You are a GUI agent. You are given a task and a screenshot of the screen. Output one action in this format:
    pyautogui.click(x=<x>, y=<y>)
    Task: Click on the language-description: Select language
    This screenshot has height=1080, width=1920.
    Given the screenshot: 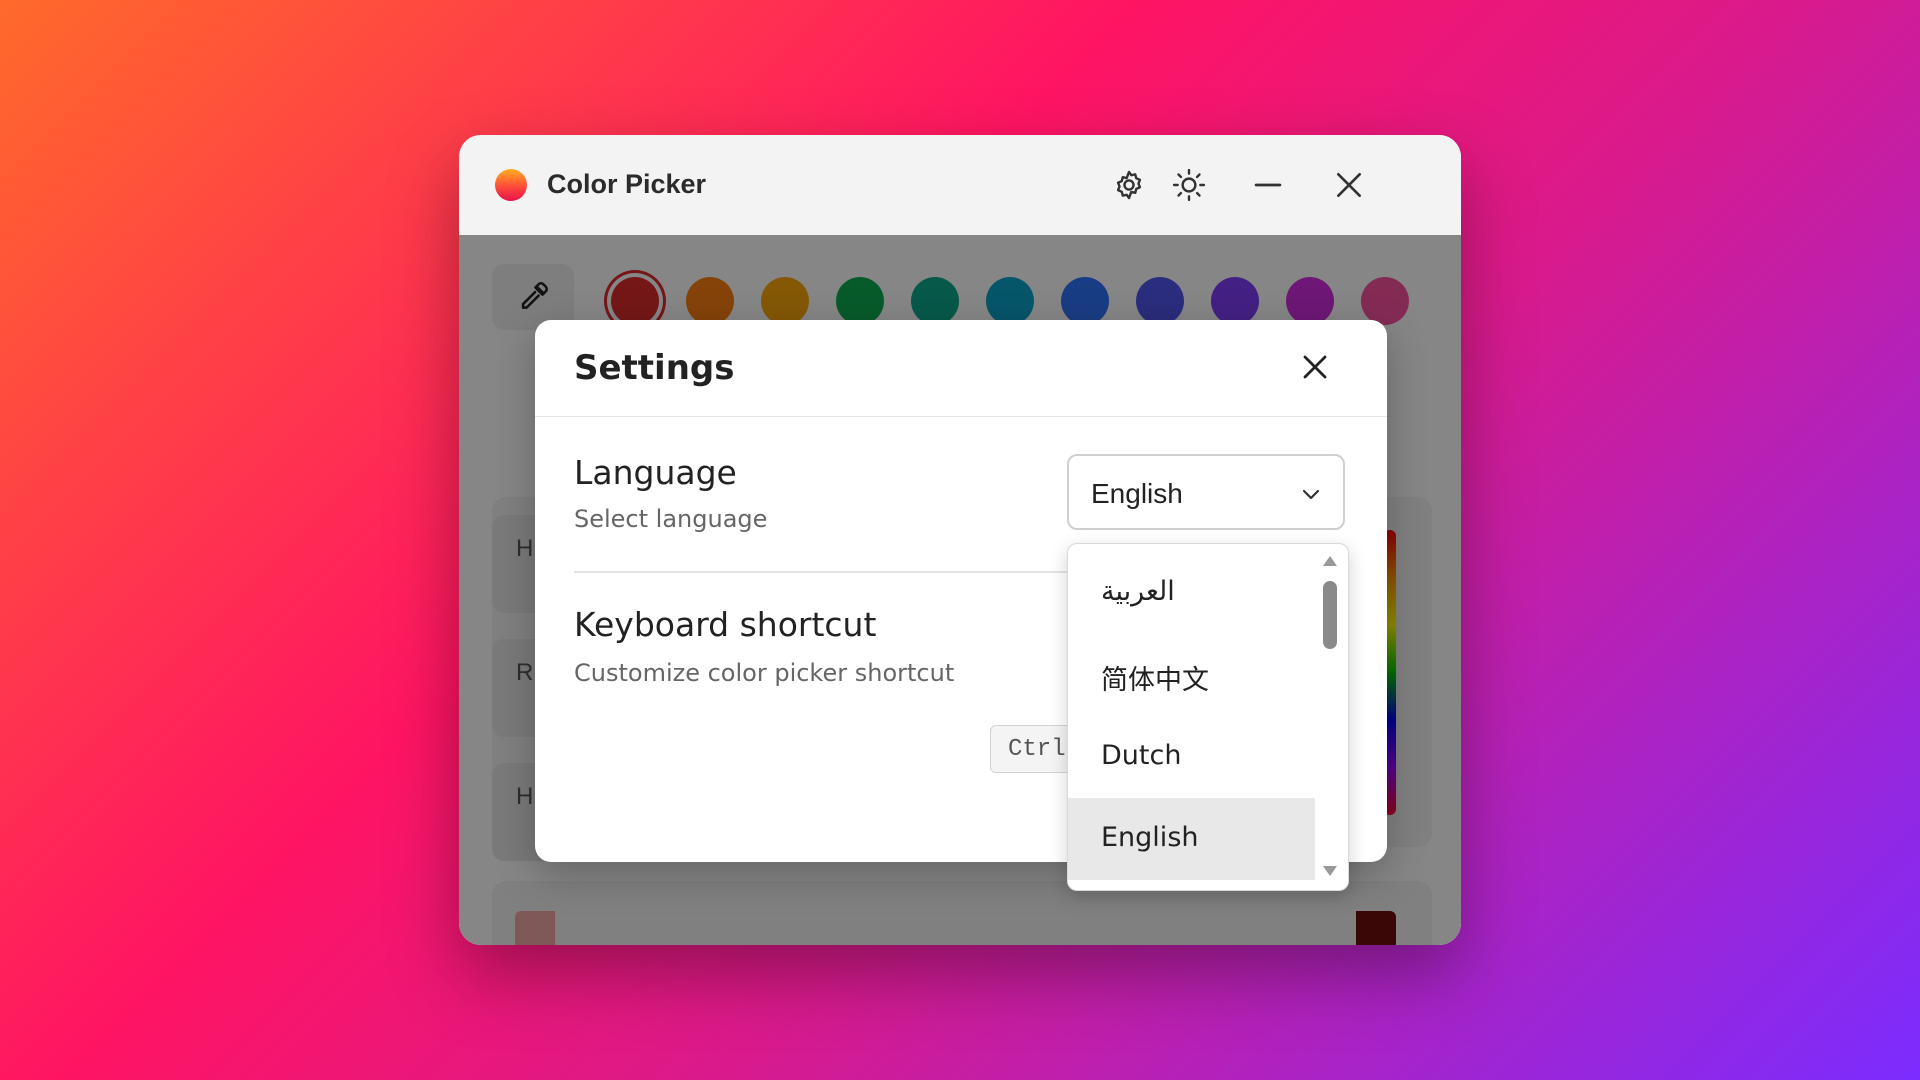 What is the action you would take?
    pyautogui.click(x=671, y=519)
    